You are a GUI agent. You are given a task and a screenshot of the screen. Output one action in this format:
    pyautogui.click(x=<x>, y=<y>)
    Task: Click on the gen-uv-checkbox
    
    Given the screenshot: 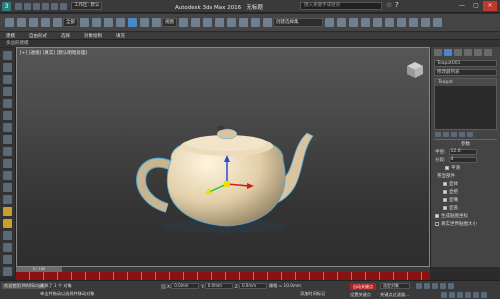 What is the action you would take?
    pyautogui.click(x=437, y=216)
    